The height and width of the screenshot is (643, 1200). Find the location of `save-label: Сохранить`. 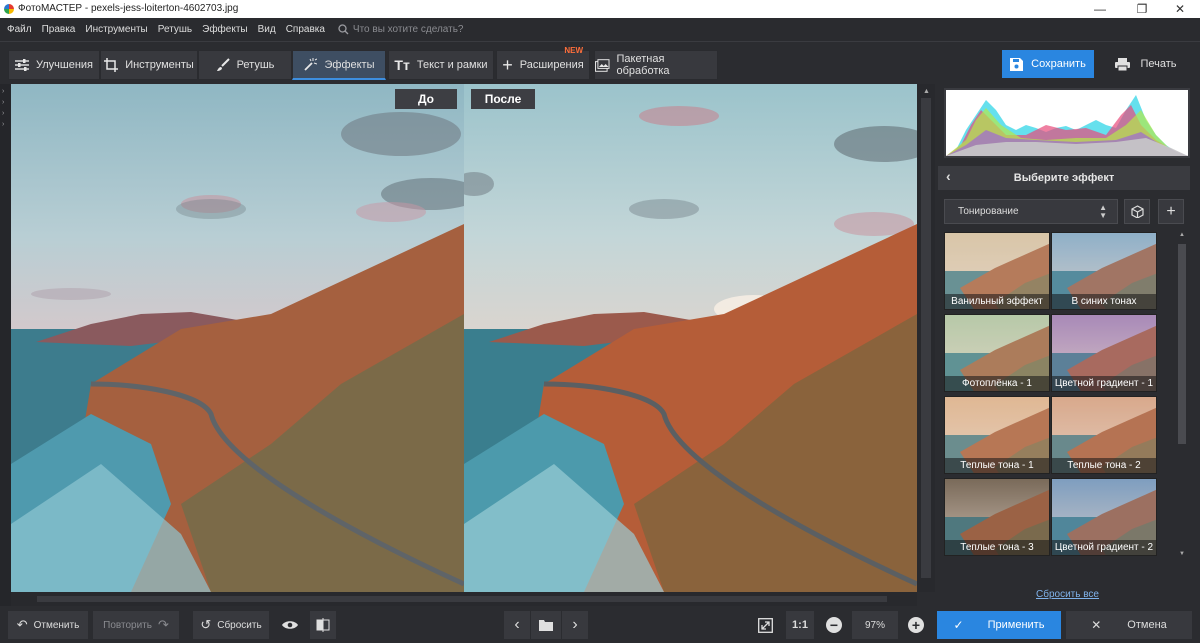

save-label: Сохранить is located at coordinates (1058, 64).